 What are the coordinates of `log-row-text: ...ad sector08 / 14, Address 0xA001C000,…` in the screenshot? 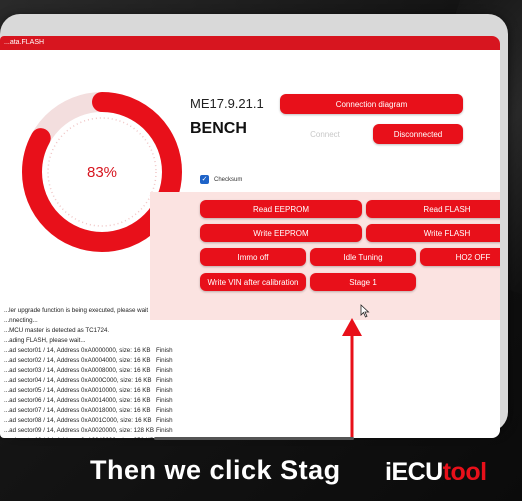 It's located at (78, 420).